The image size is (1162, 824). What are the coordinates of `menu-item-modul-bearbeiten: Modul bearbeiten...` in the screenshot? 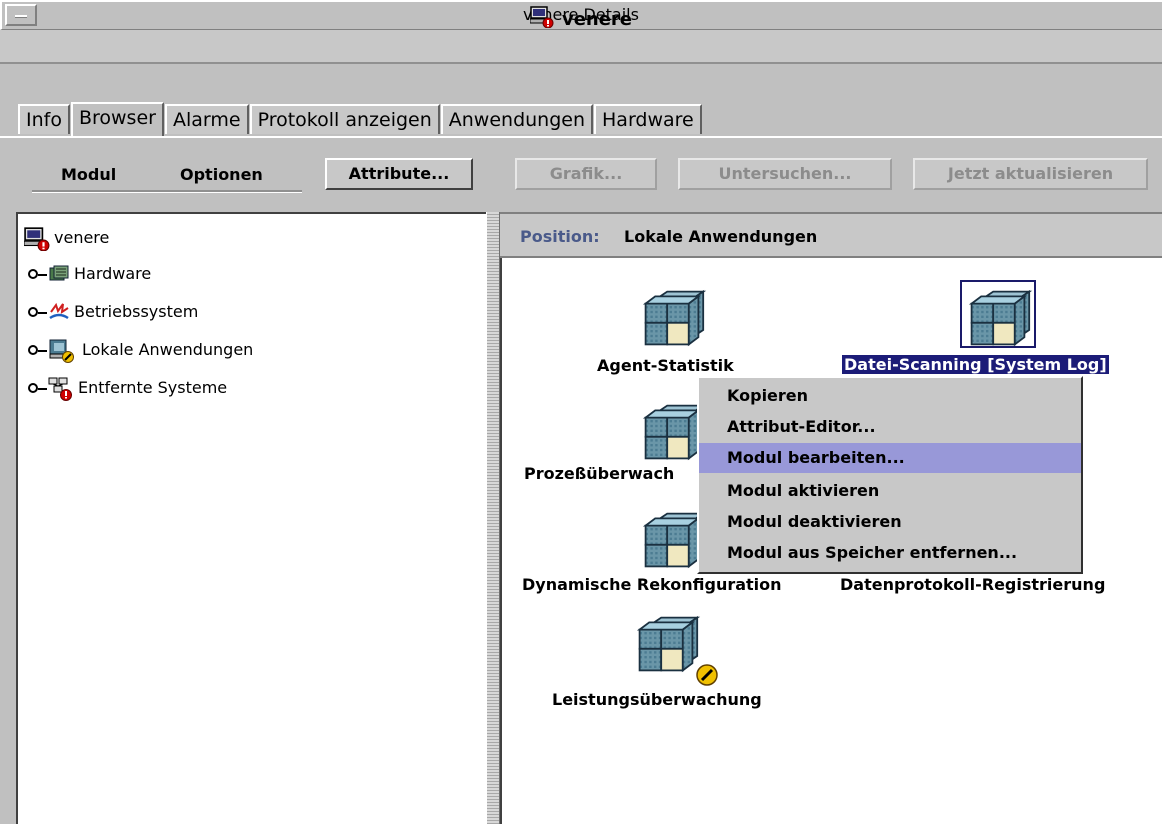 It's located at (890, 458).